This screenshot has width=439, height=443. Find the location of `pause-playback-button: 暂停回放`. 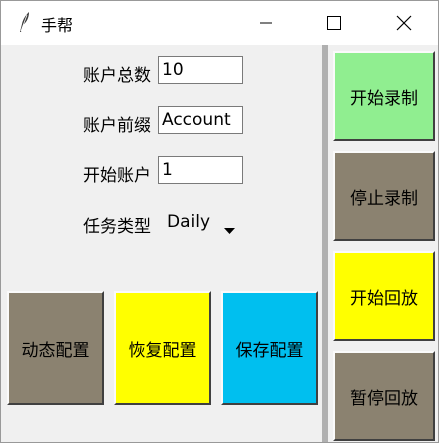

pause-playback-button: 暂停回放 is located at coordinates (384, 396).